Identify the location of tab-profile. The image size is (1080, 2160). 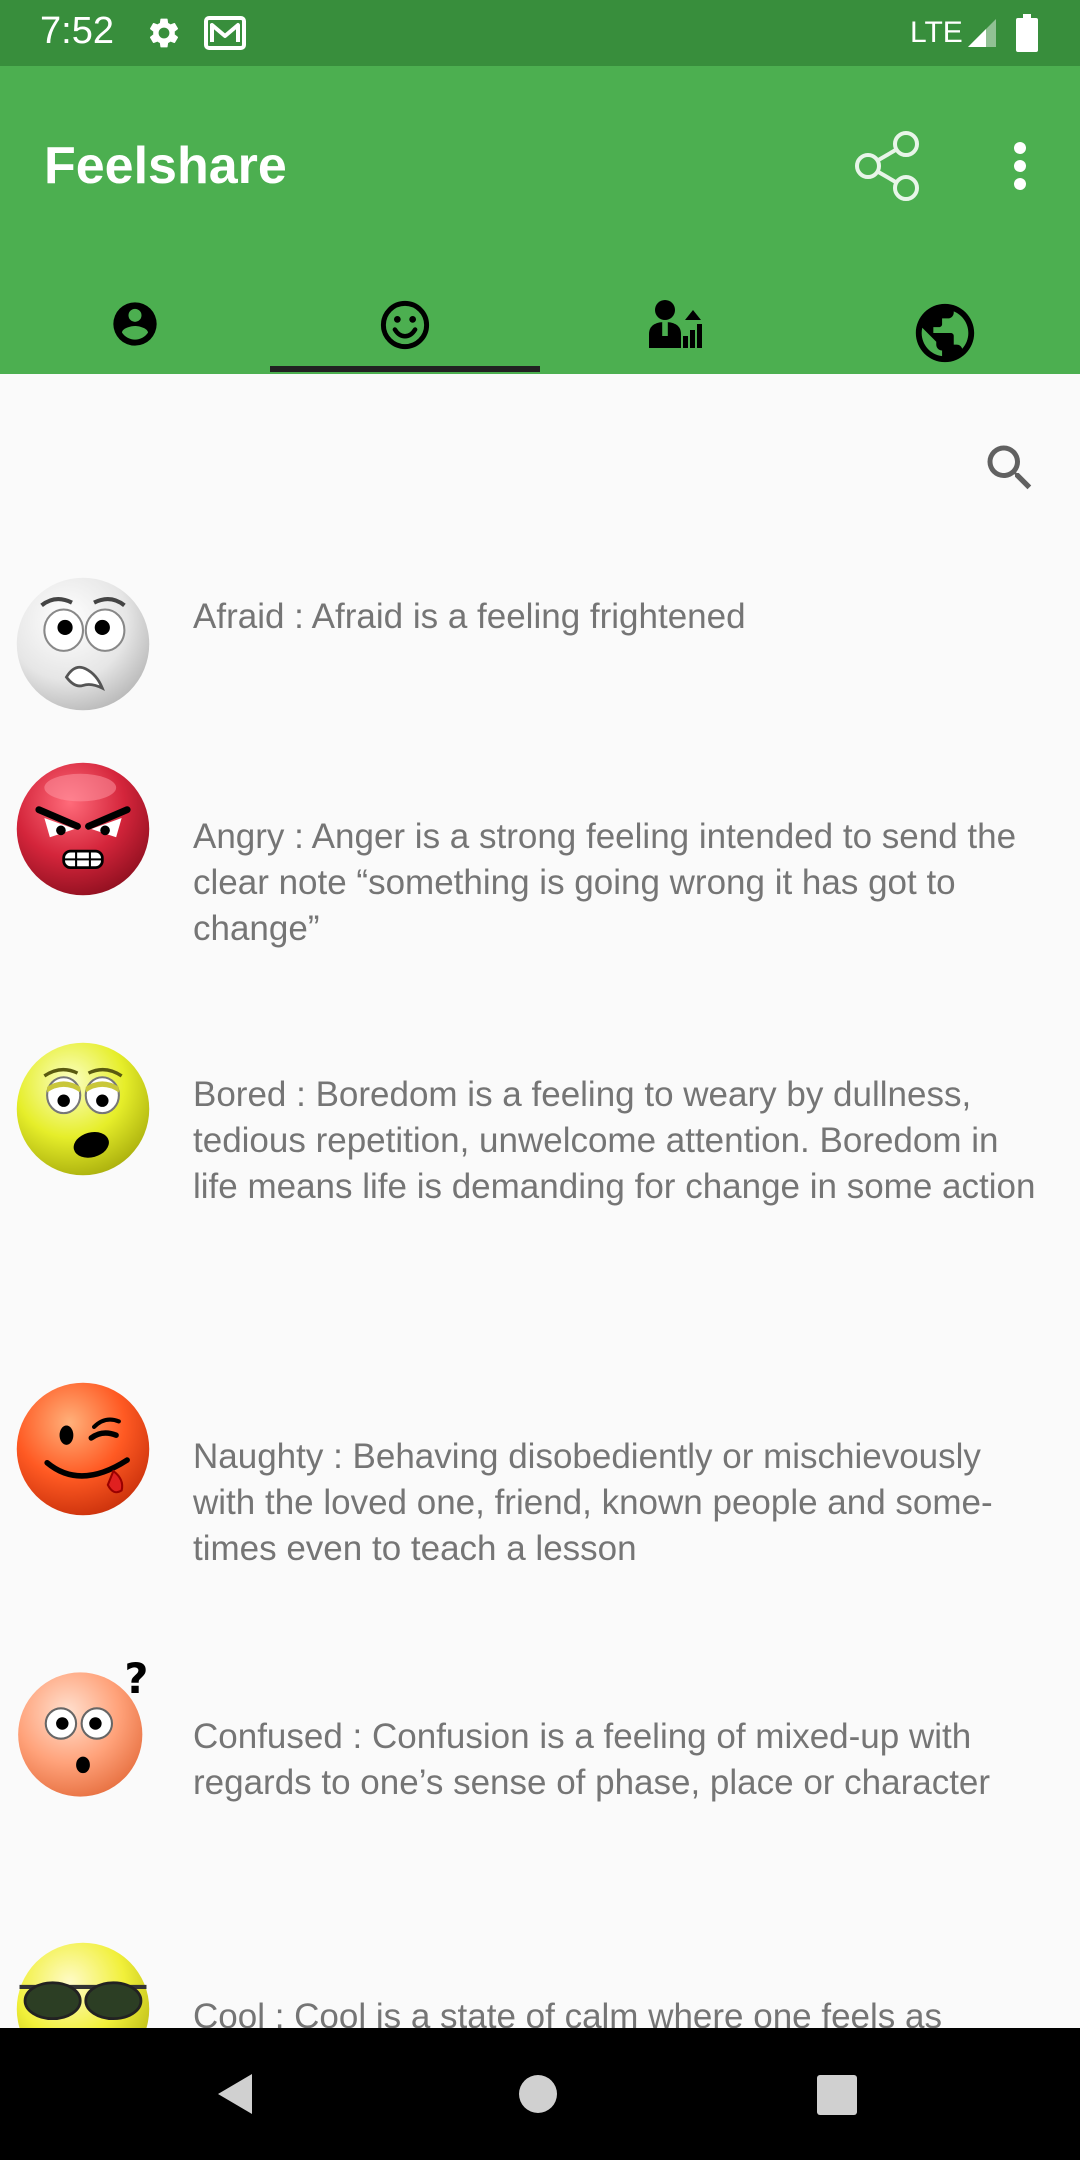
(135, 336).